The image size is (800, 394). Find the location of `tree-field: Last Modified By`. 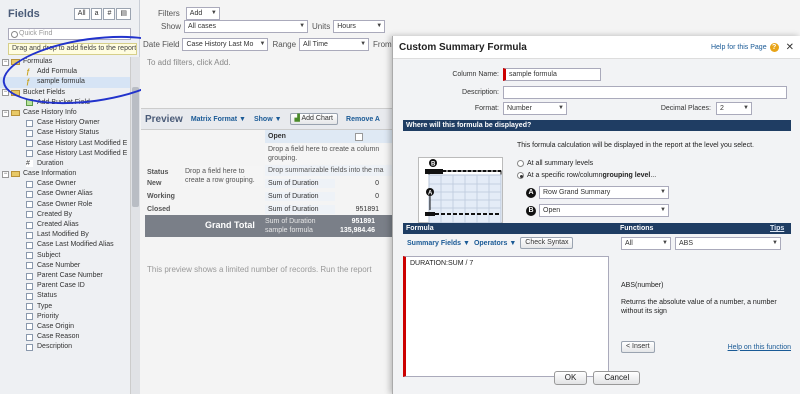

tree-field: Last Modified By is located at coordinates (65, 235).